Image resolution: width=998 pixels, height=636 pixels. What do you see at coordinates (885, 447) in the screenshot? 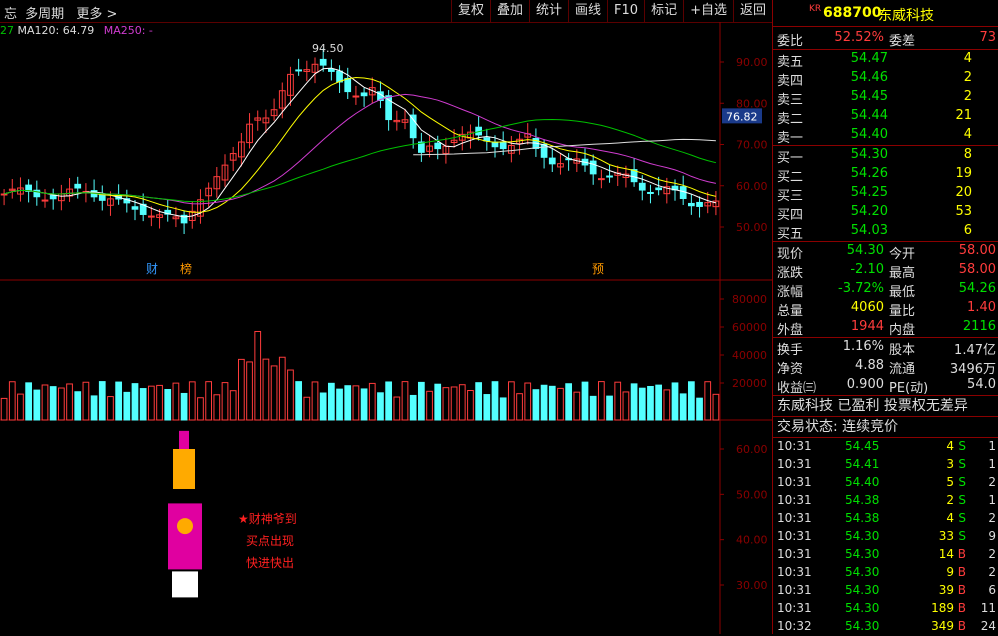
I see `tick-row: 10:31 54.45 4 S 1` at bounding box center [885, 447].